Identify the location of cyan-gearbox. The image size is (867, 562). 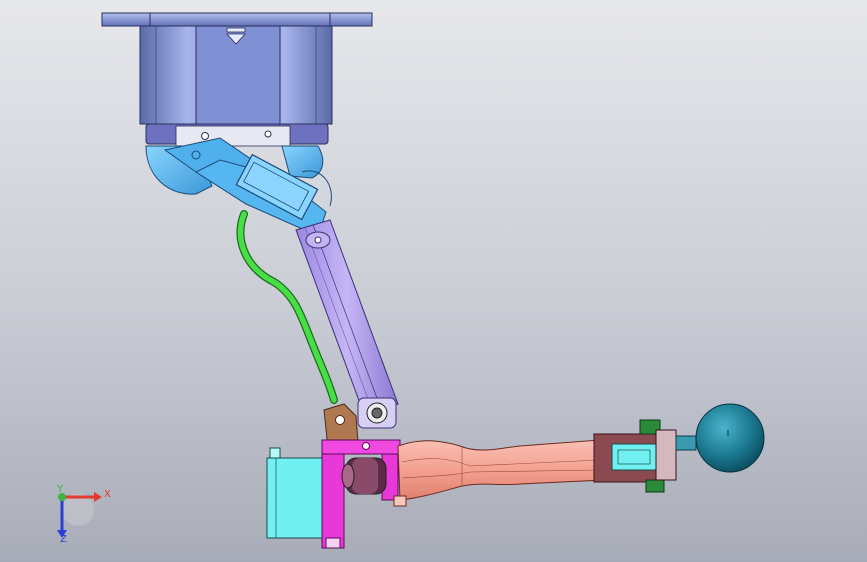
(295, 493).